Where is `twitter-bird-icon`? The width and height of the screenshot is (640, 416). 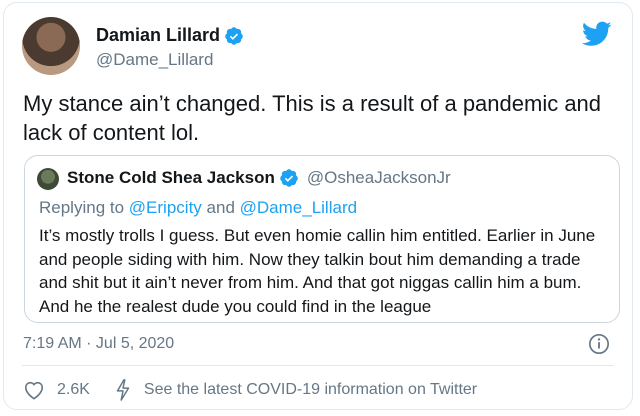 twitter-bird-icon is located at coordinates (597, 34).